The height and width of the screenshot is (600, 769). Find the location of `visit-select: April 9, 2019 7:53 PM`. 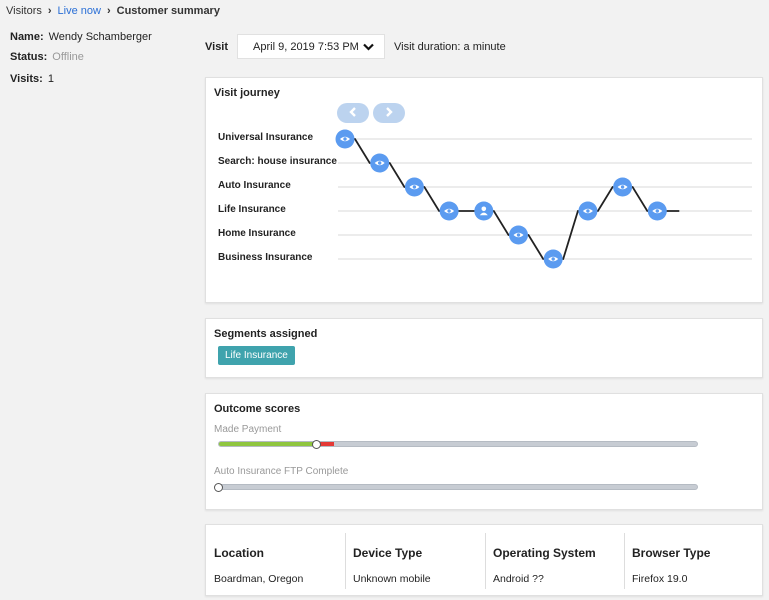

visit-select: April 9, 2019 7:53 PM is located at coordinates (311, 46).